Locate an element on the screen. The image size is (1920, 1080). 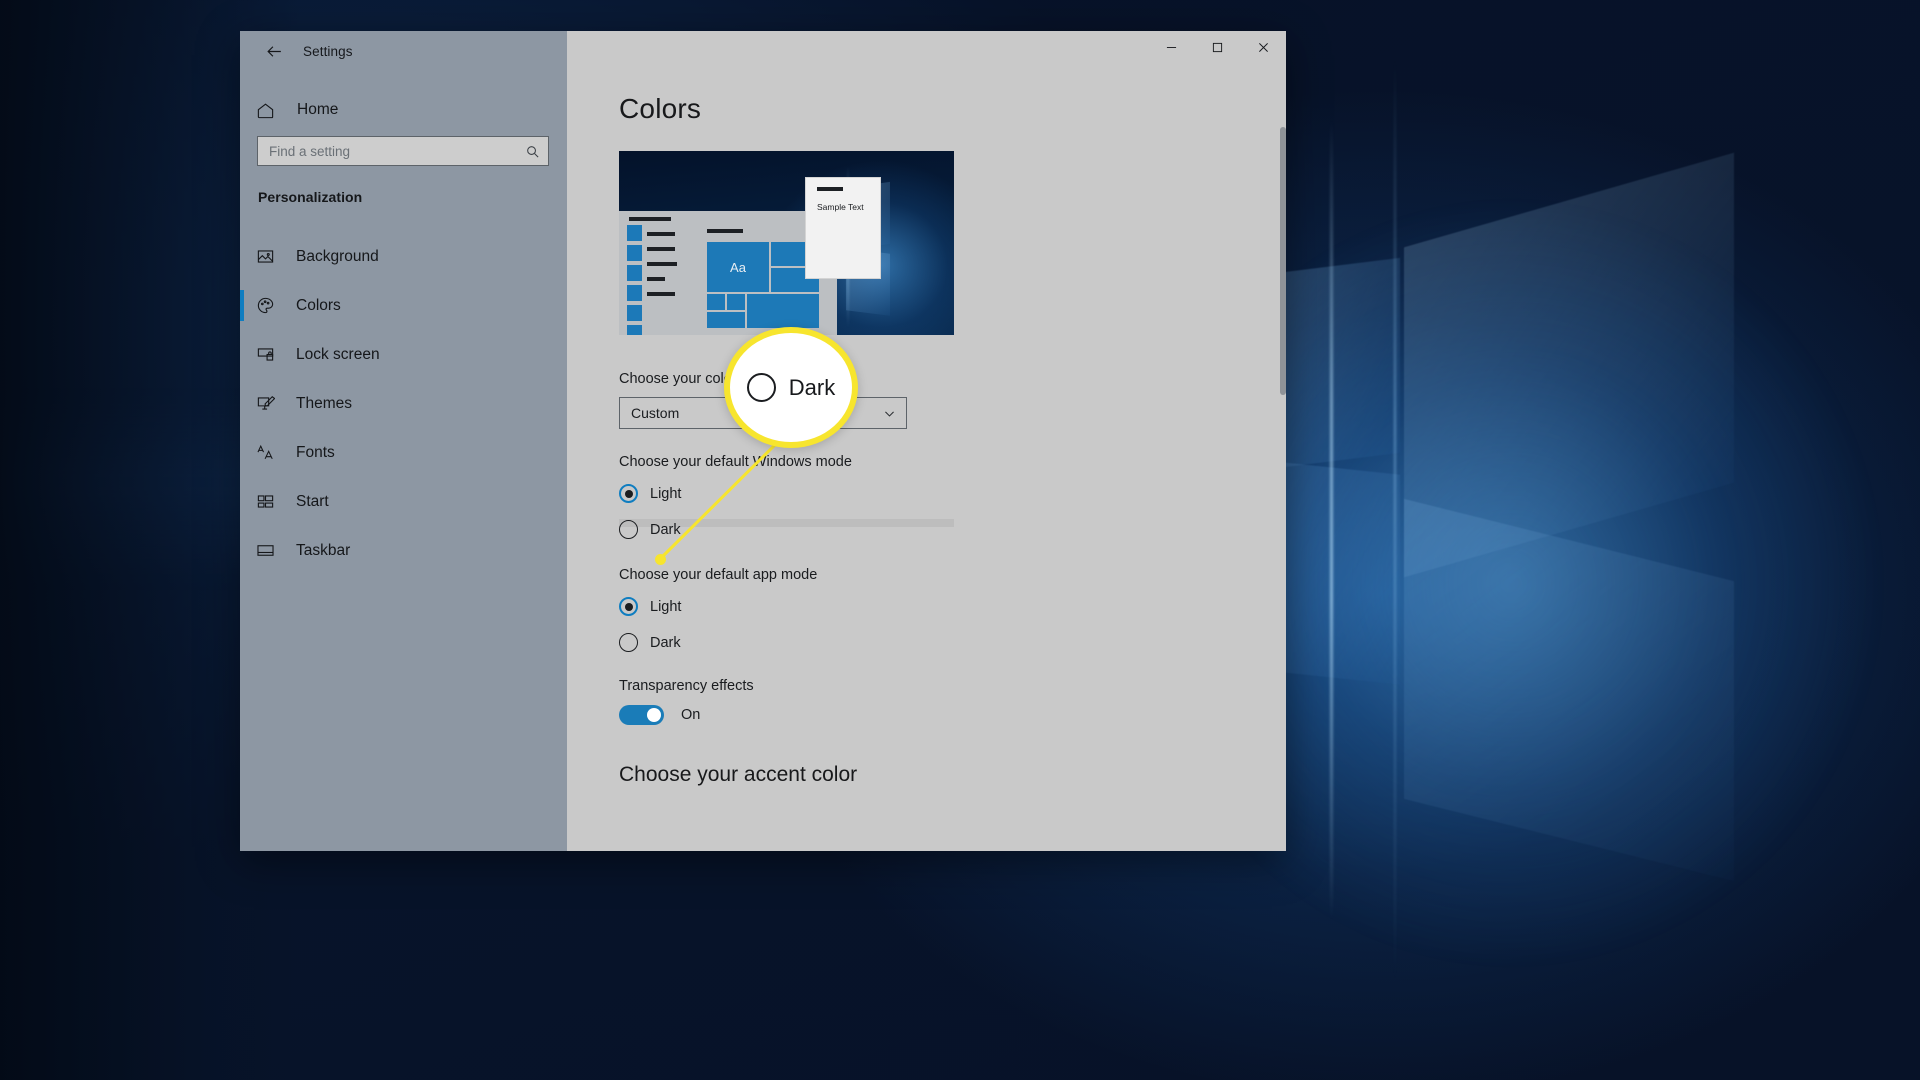
palette-icon is located at coordinates (270, 305).